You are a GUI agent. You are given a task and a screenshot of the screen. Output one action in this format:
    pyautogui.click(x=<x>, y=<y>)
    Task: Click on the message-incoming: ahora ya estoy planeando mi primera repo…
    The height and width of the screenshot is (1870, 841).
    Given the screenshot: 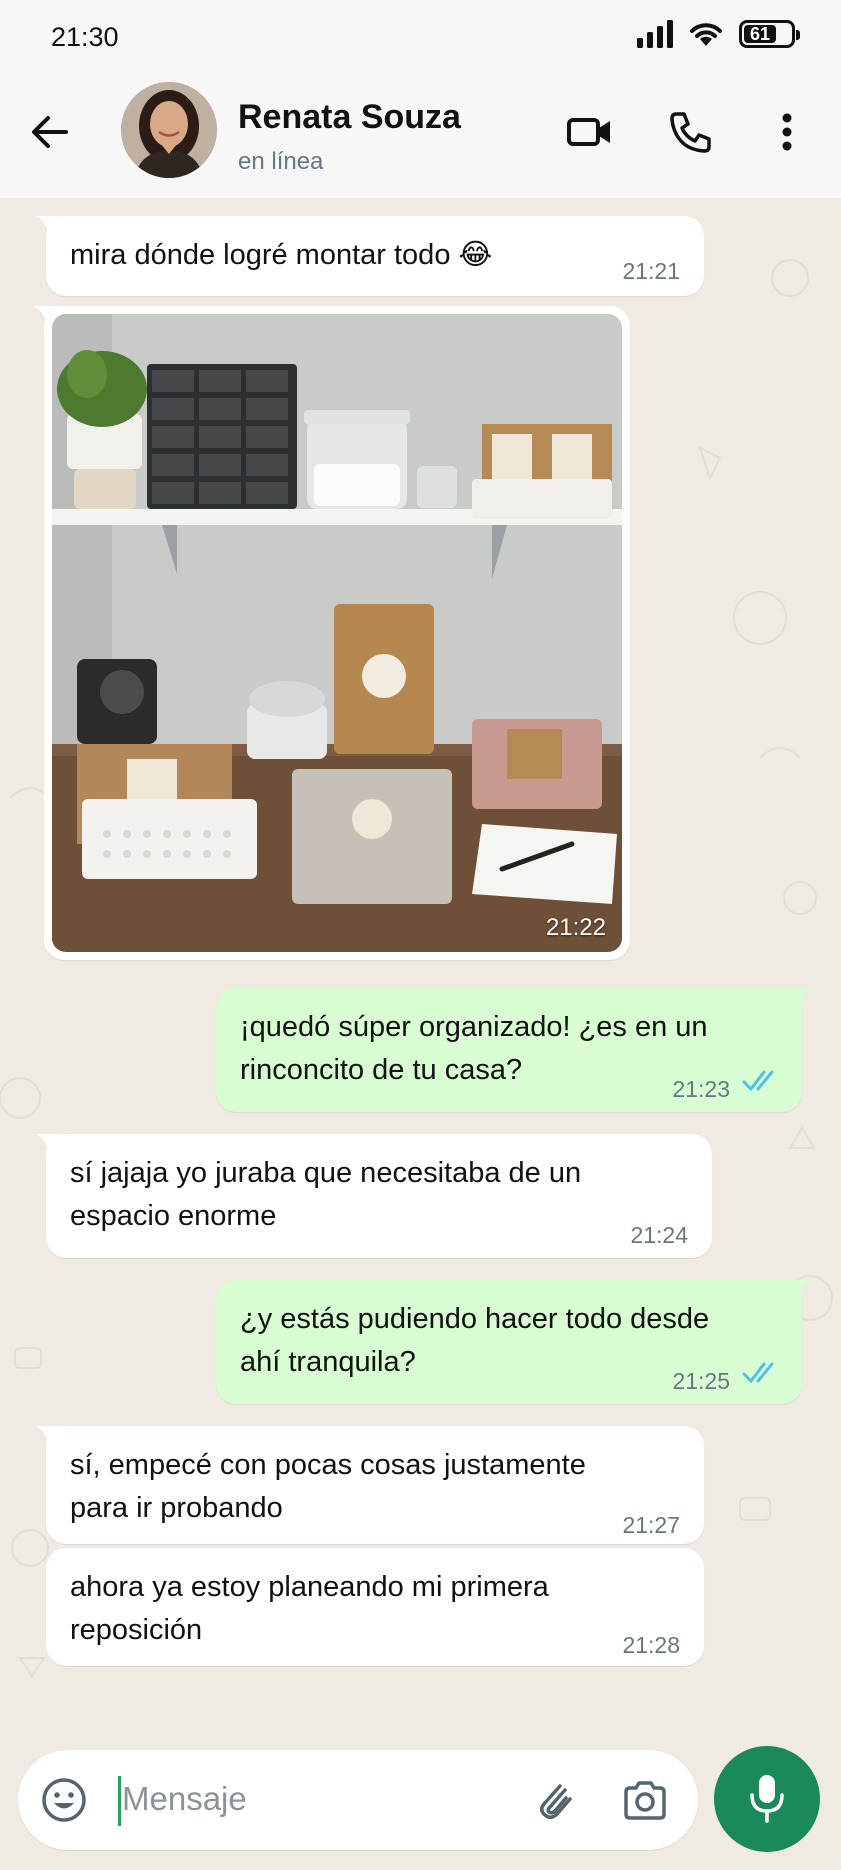 What is the action you would take?
    pyautogui.click(x=375, y=1607)
    